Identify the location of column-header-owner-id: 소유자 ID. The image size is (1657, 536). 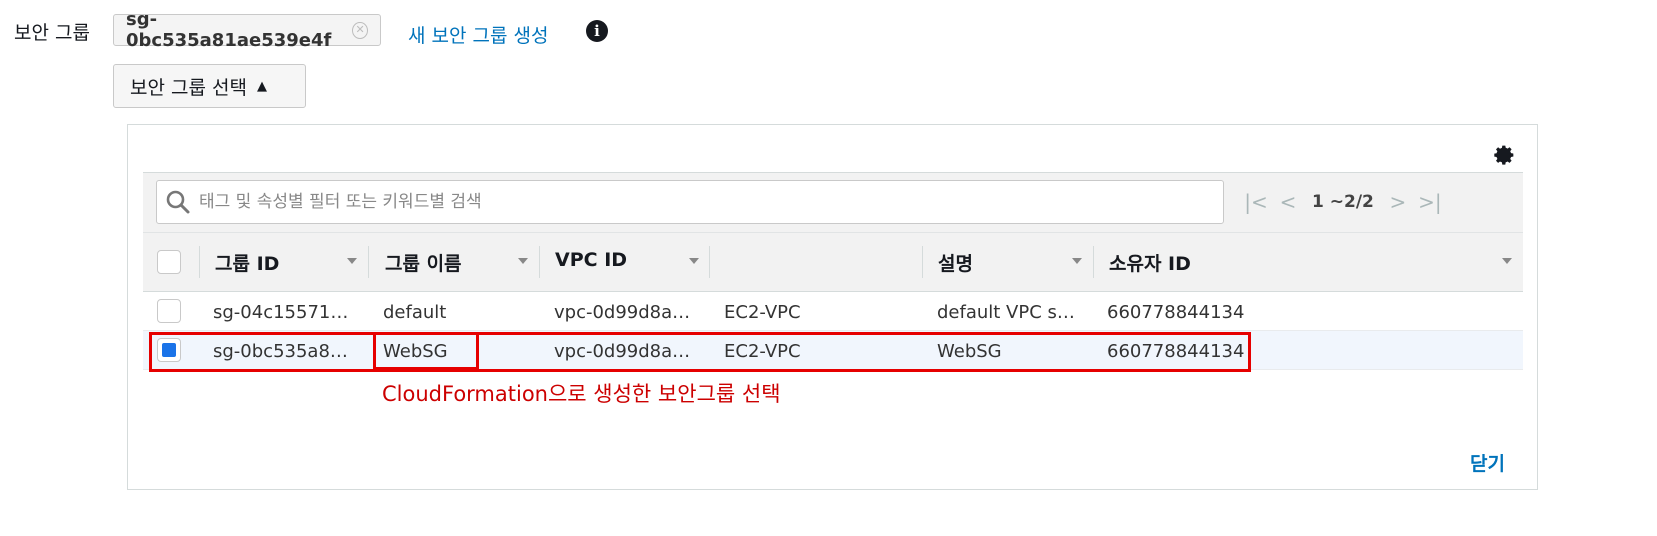
(1150, 262).